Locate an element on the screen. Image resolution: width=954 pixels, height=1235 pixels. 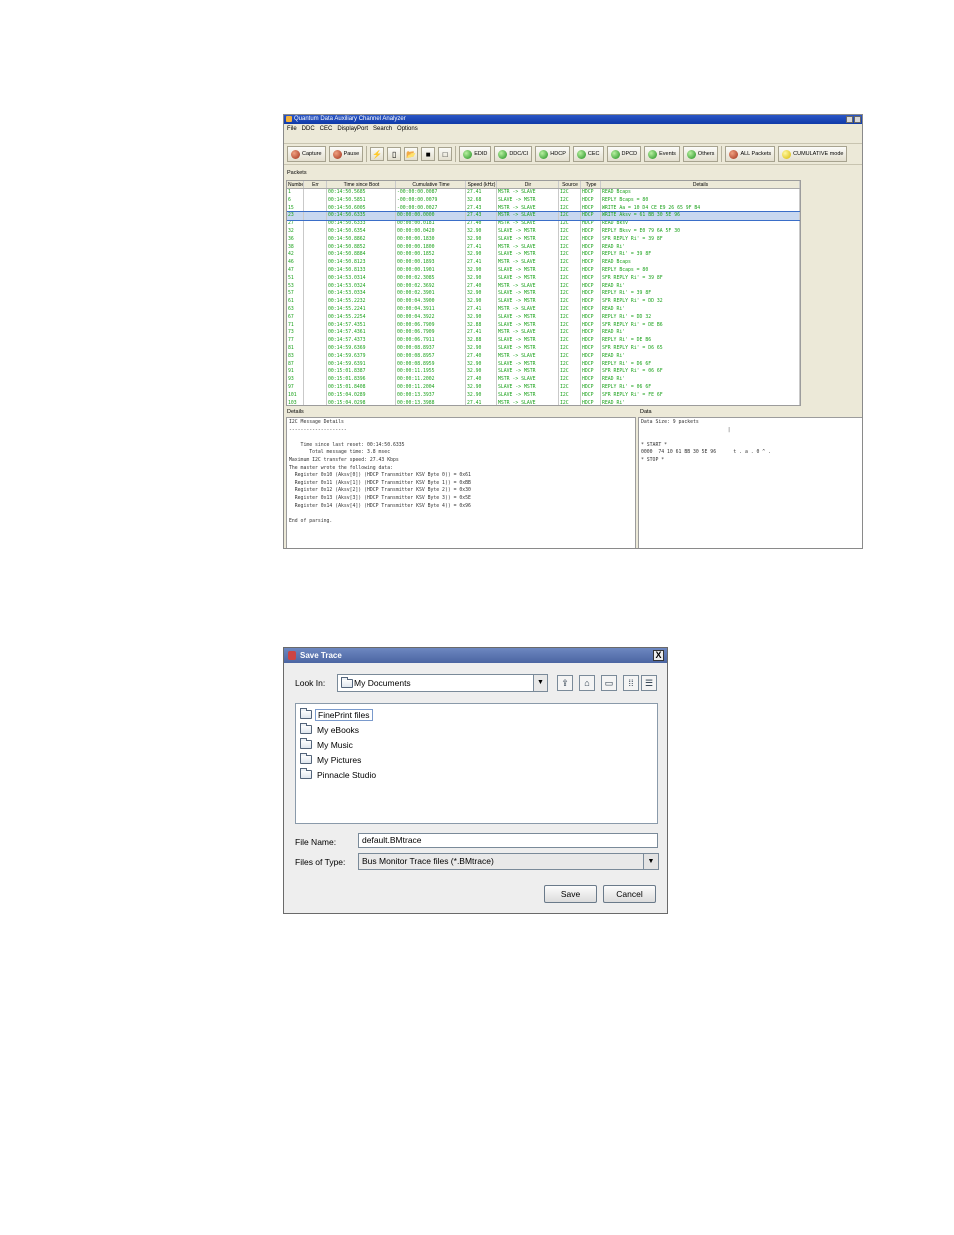
pause-button: Pause is located at coordinates (346, 154).